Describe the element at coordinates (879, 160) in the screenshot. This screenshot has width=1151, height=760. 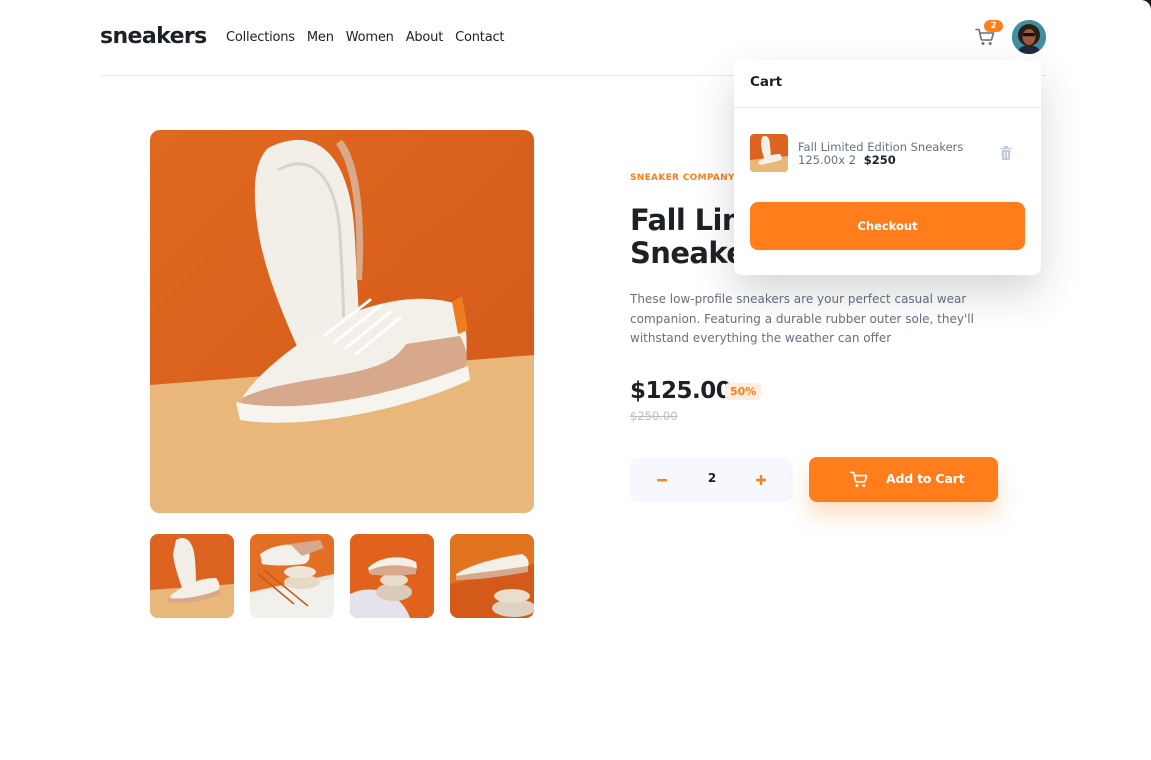
I see `cart-item-total: $250` at that location.